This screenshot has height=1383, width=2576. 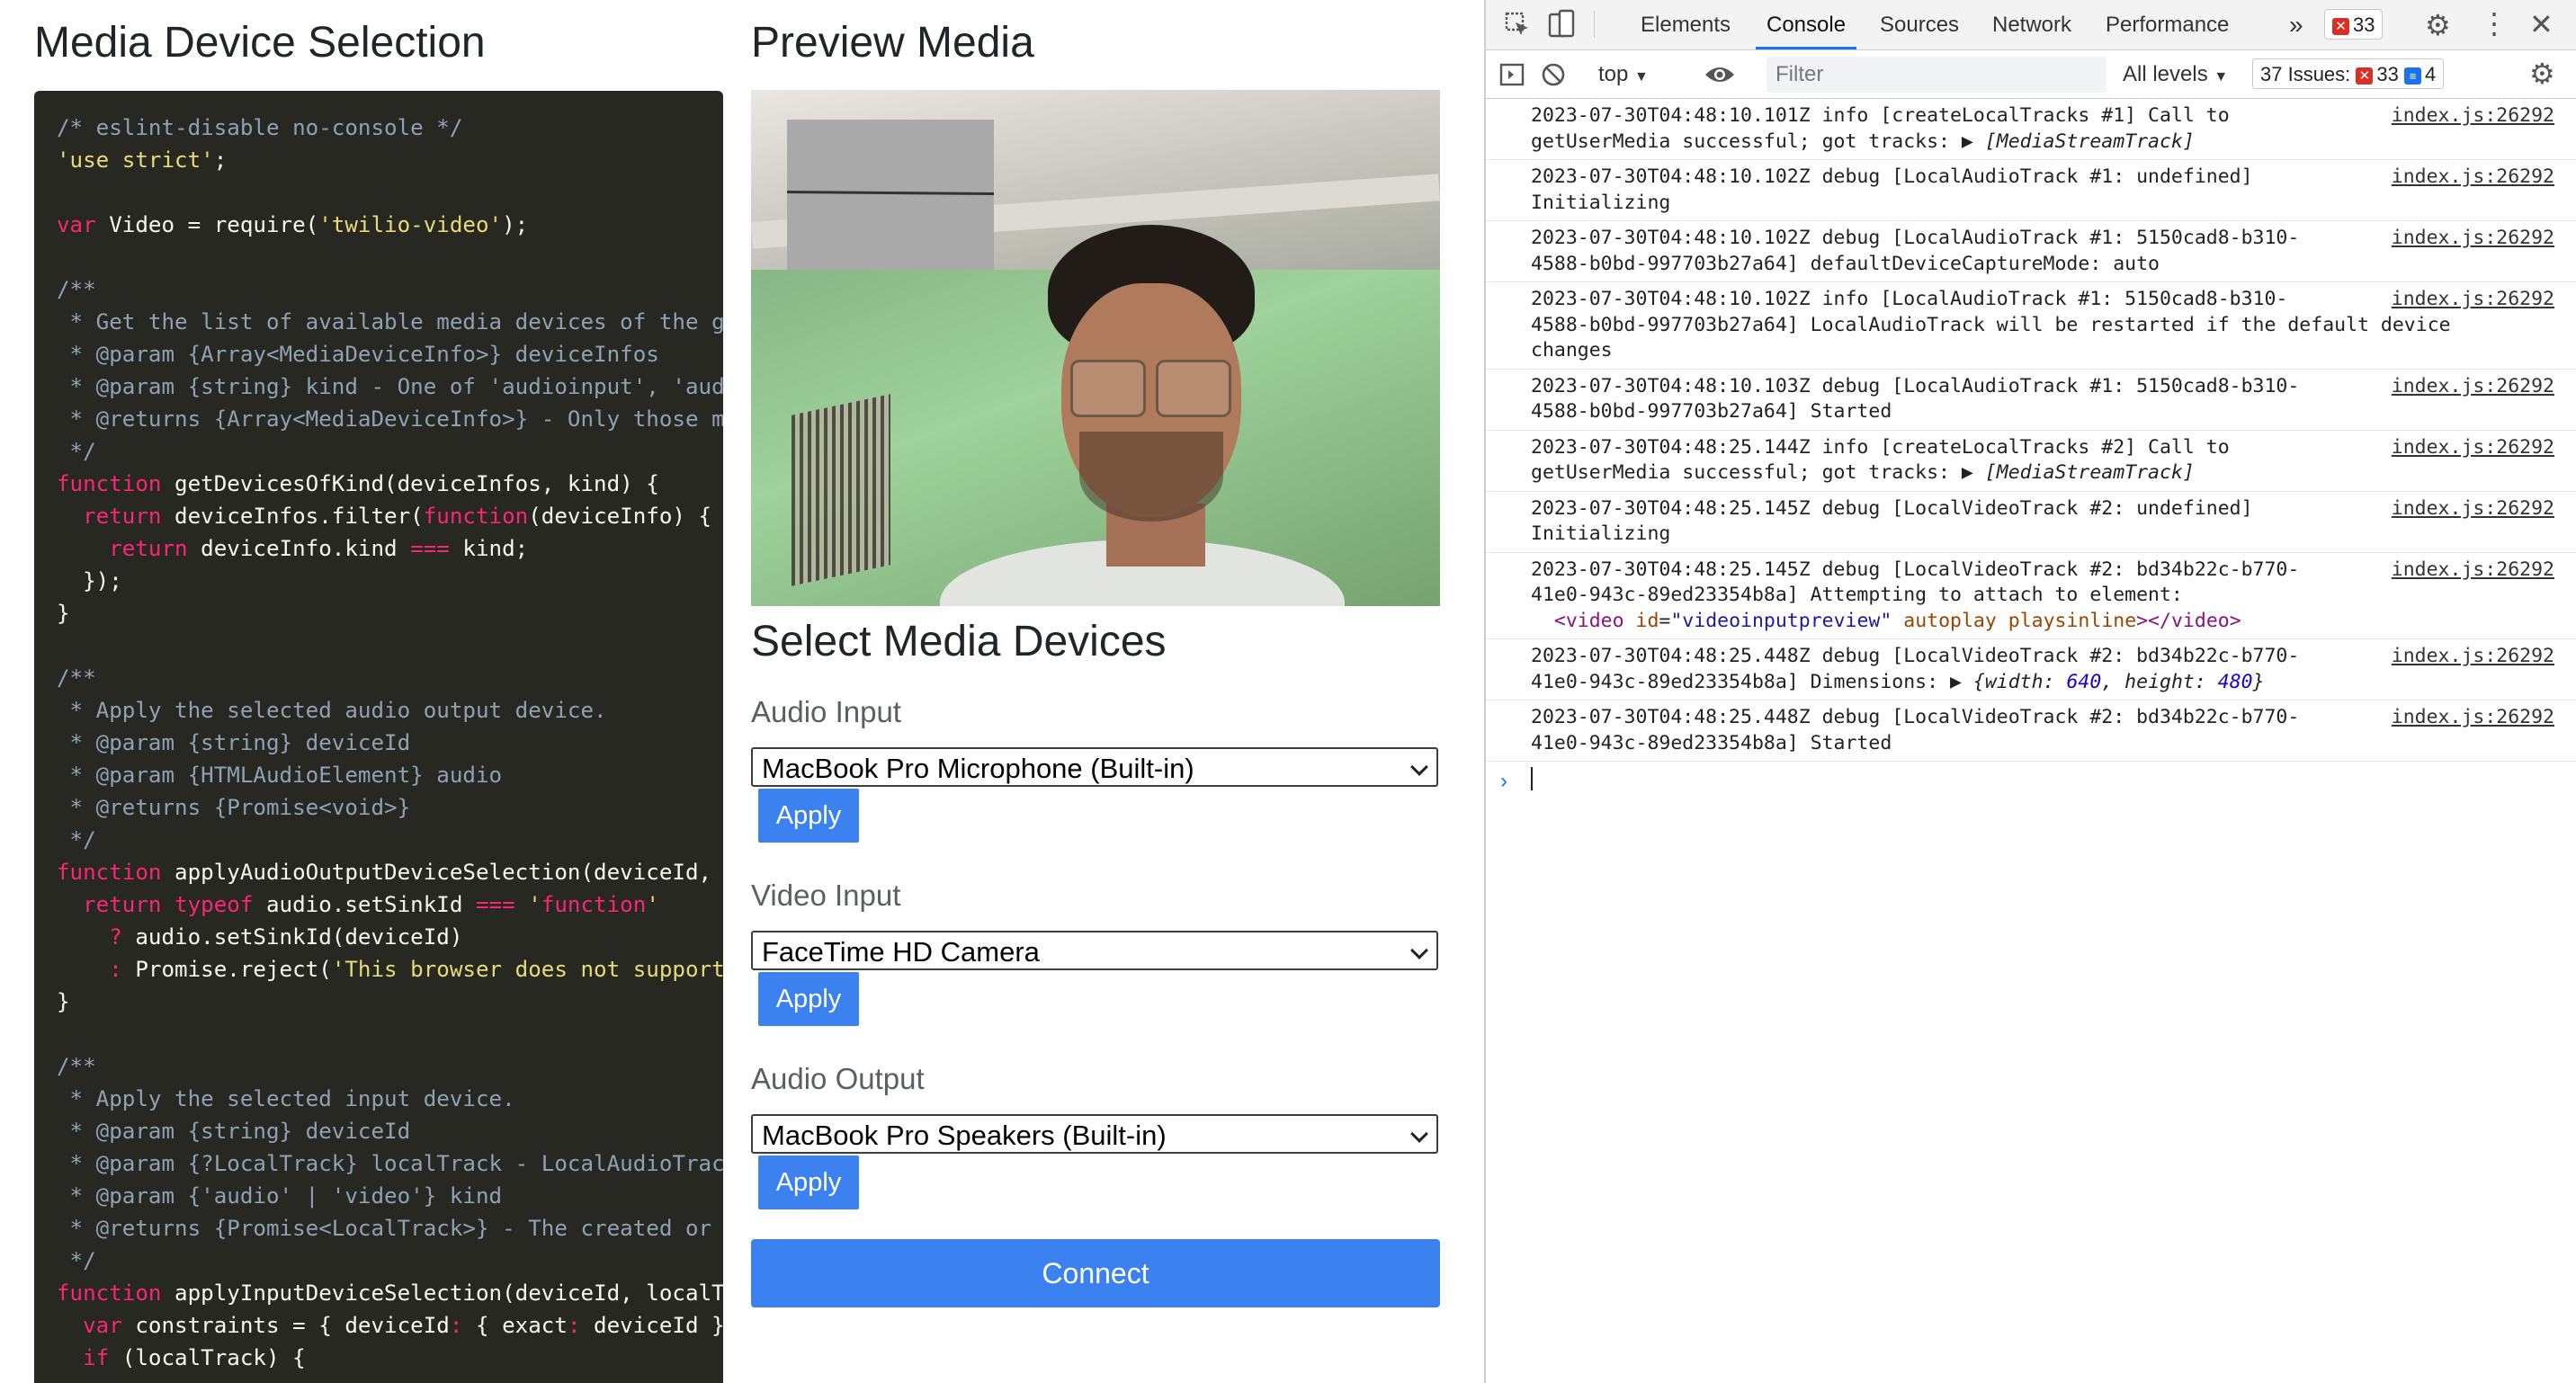 I want to click on console-prompt-icon: ›, so click(x=1503, y=781).